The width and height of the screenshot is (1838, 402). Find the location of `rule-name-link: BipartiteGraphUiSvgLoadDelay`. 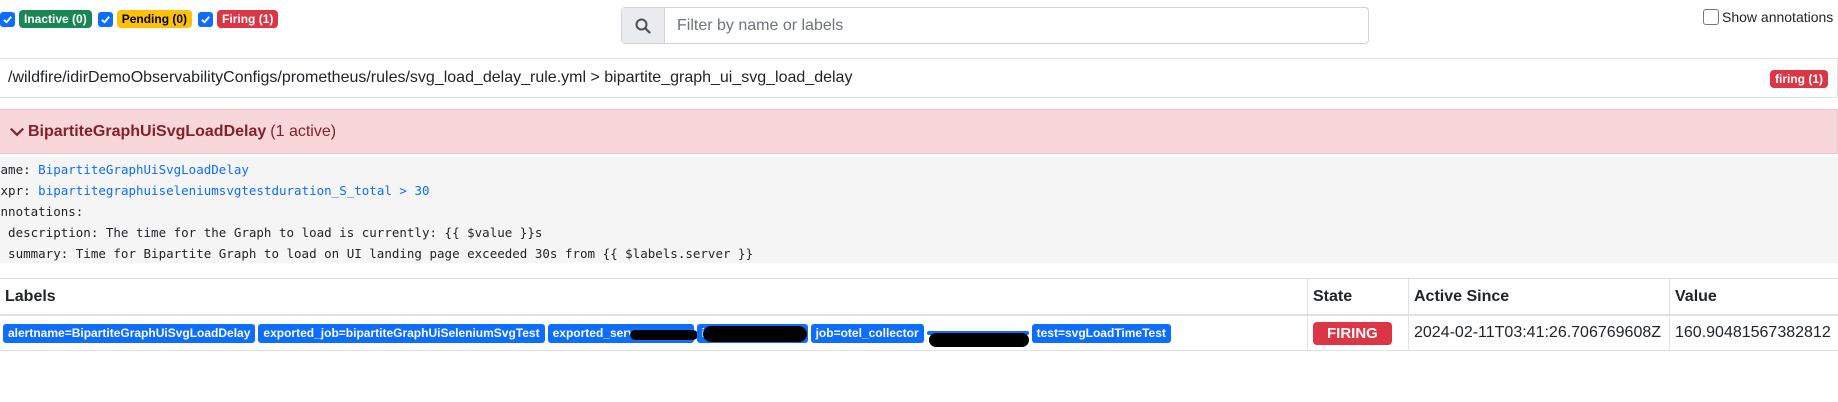

rule-name-link: BipartiteGraphUiSvgLoadDelay is located at coordinates (143, 169).